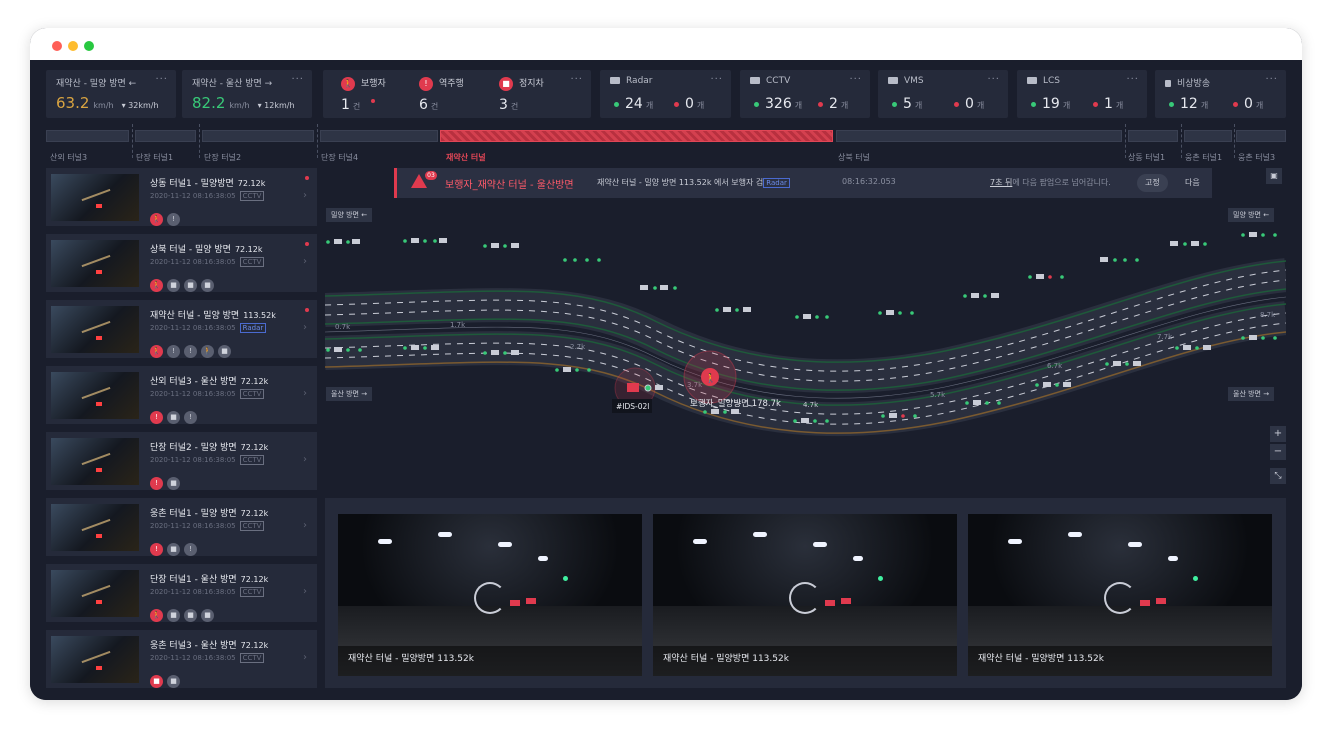  I want to click on event-title-text: 재약산 터널 - 밀양 방면, so click(195, 316).